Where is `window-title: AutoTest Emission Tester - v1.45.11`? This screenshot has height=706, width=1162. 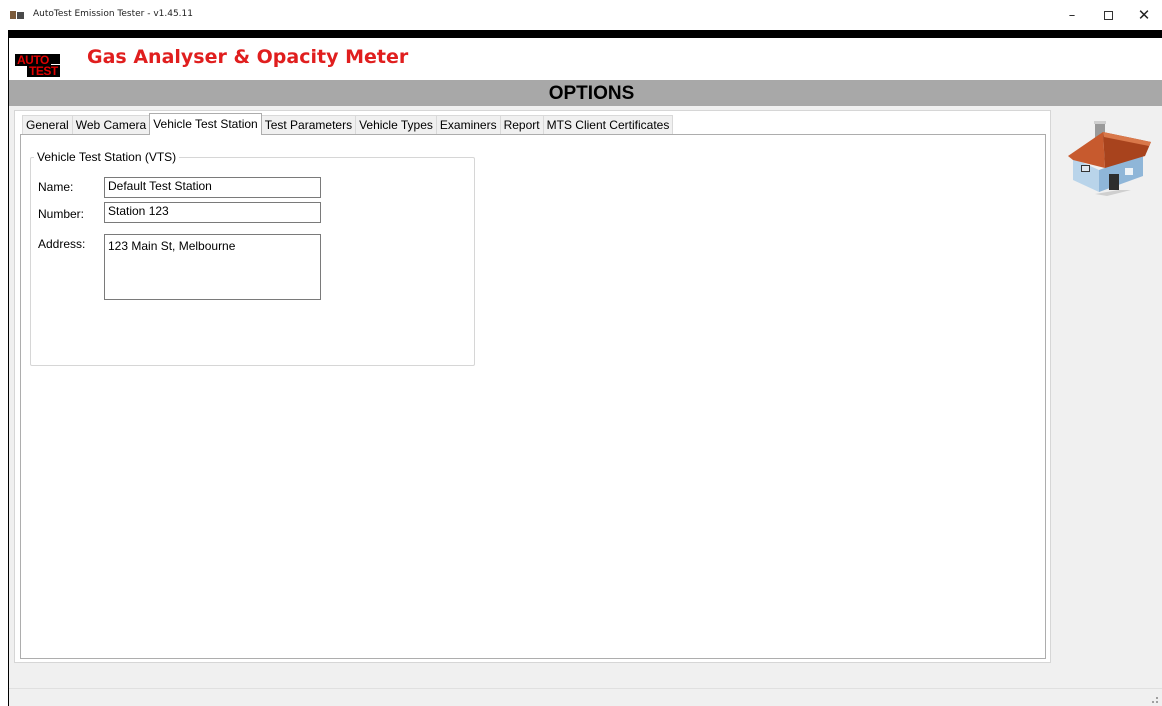
window-title: AutoTest Emission Tester - v1.45.11 is located at coordinates (113, 14).